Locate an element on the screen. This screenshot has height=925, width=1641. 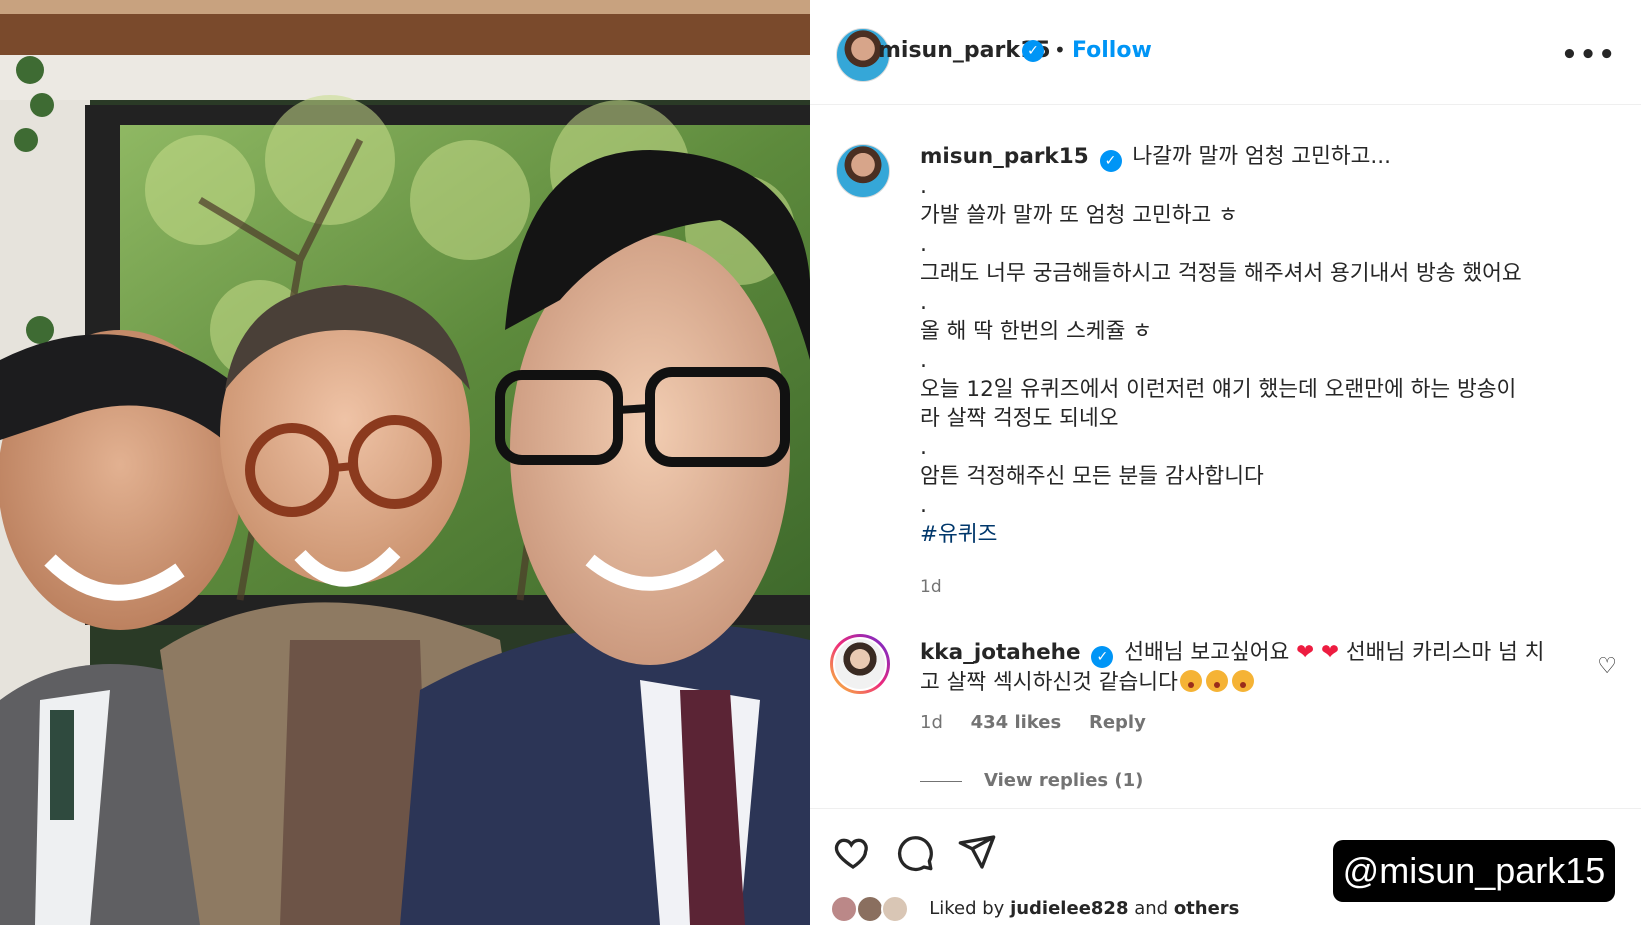
heart-icon is located at coordinates (853, 852).